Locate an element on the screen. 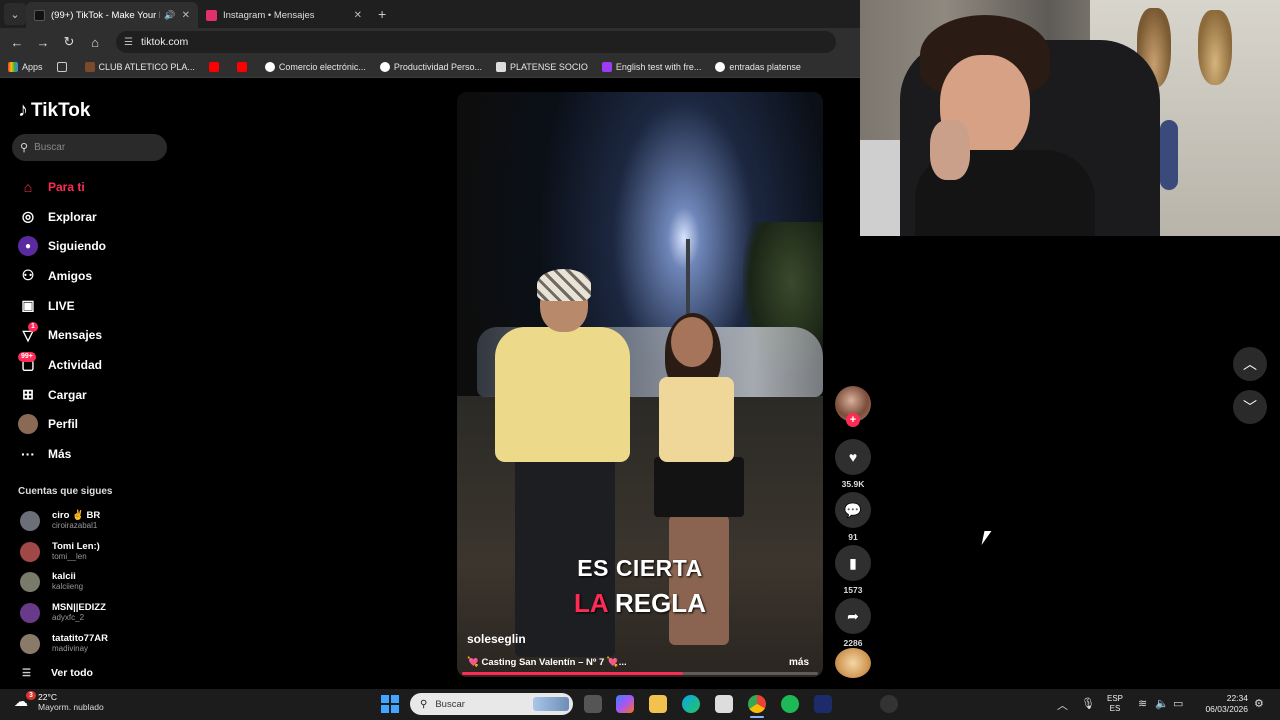 This screenshot has height=720, width=1280. video-caption-line1: ES CIERTA is located at coordinates (640, 568).